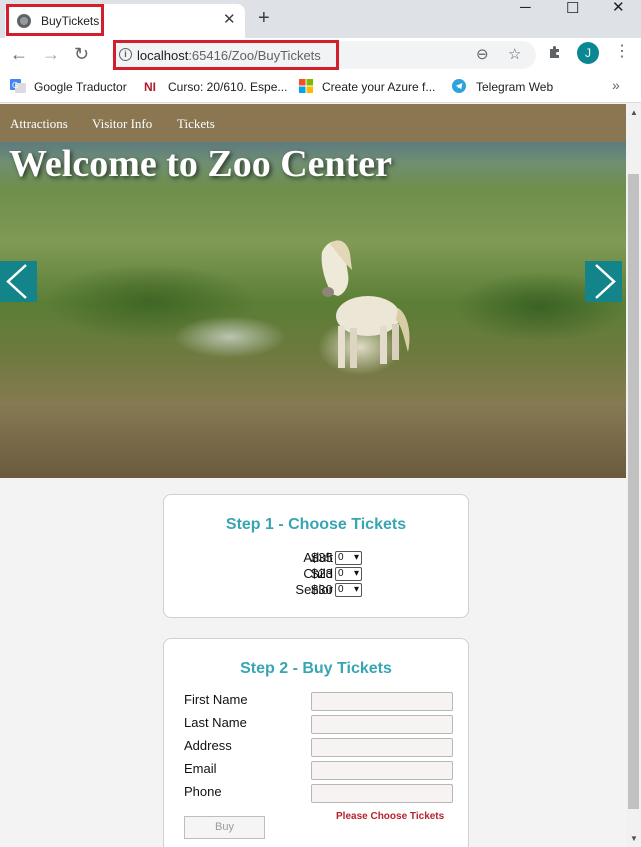  Describe the element at coordinates (215, 722) in the screenshot. I see `last-name-label: Last Name` at that location.